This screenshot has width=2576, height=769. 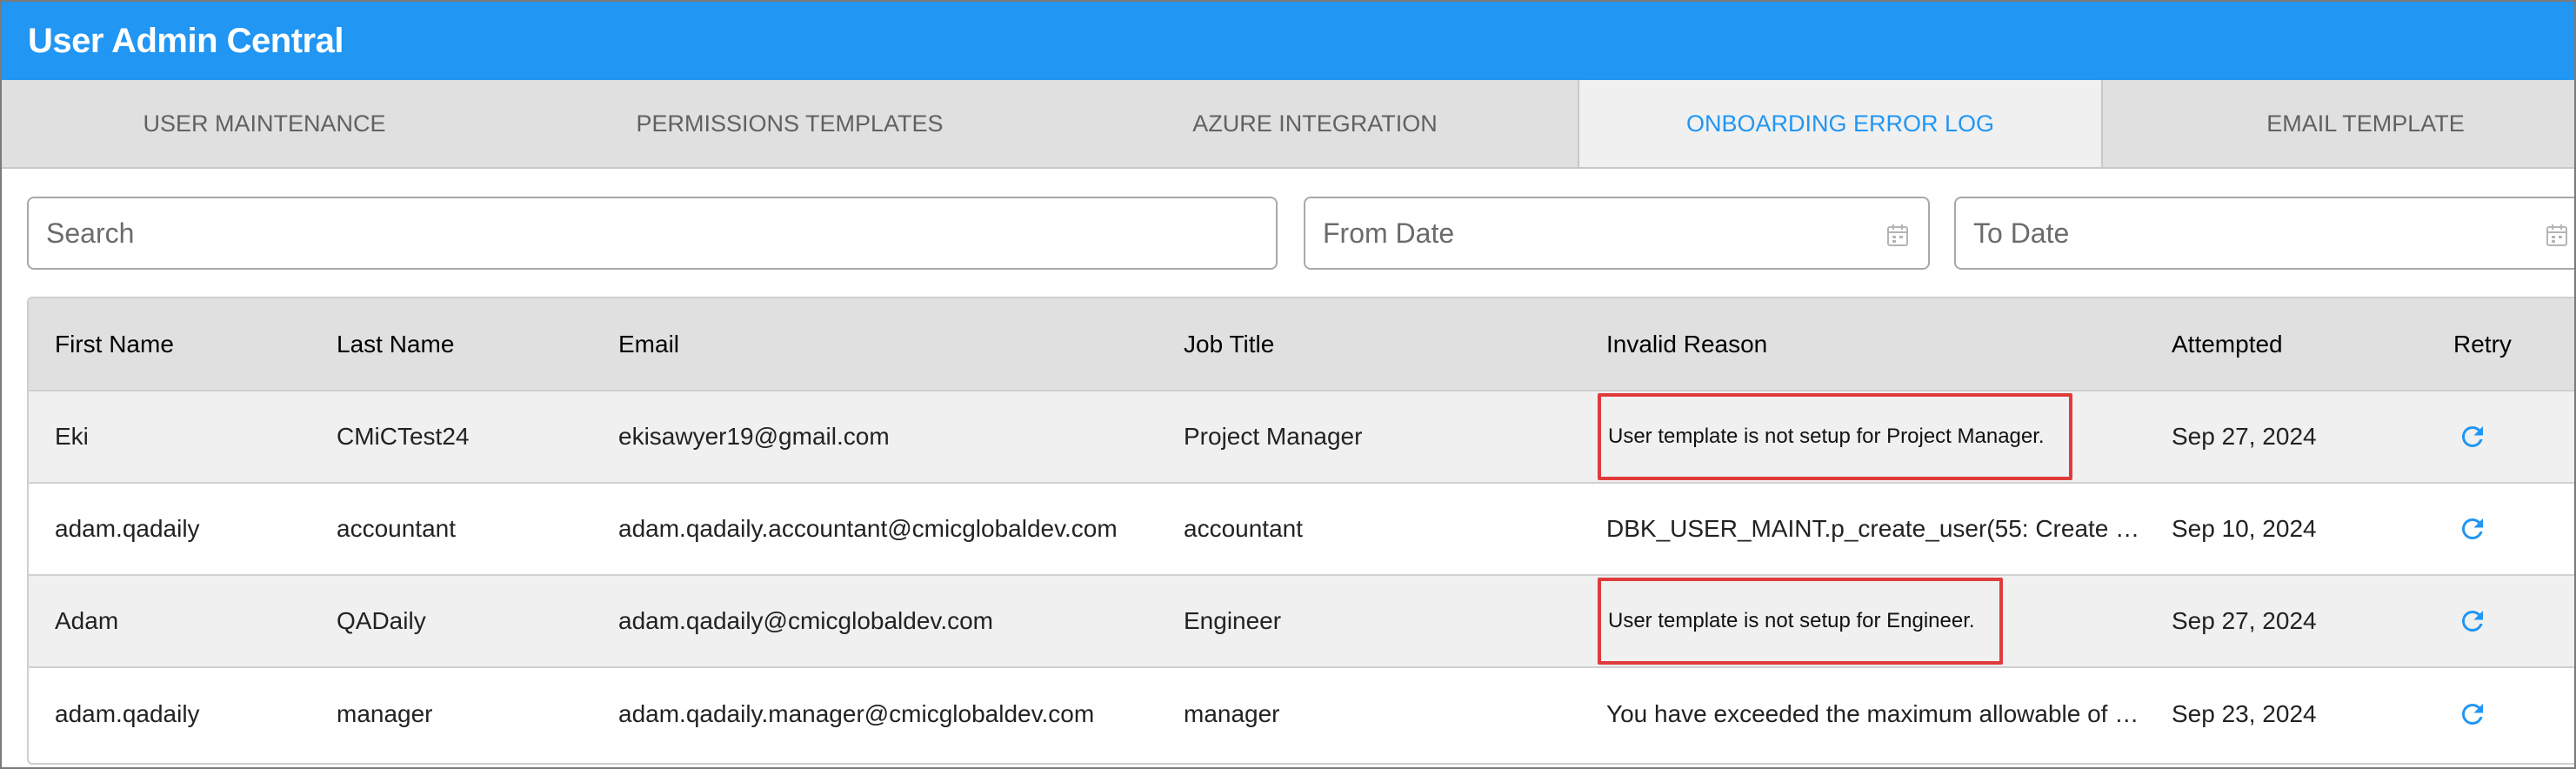 I want to click on app-header: User Admin Central, so click(x=1288, y=41).